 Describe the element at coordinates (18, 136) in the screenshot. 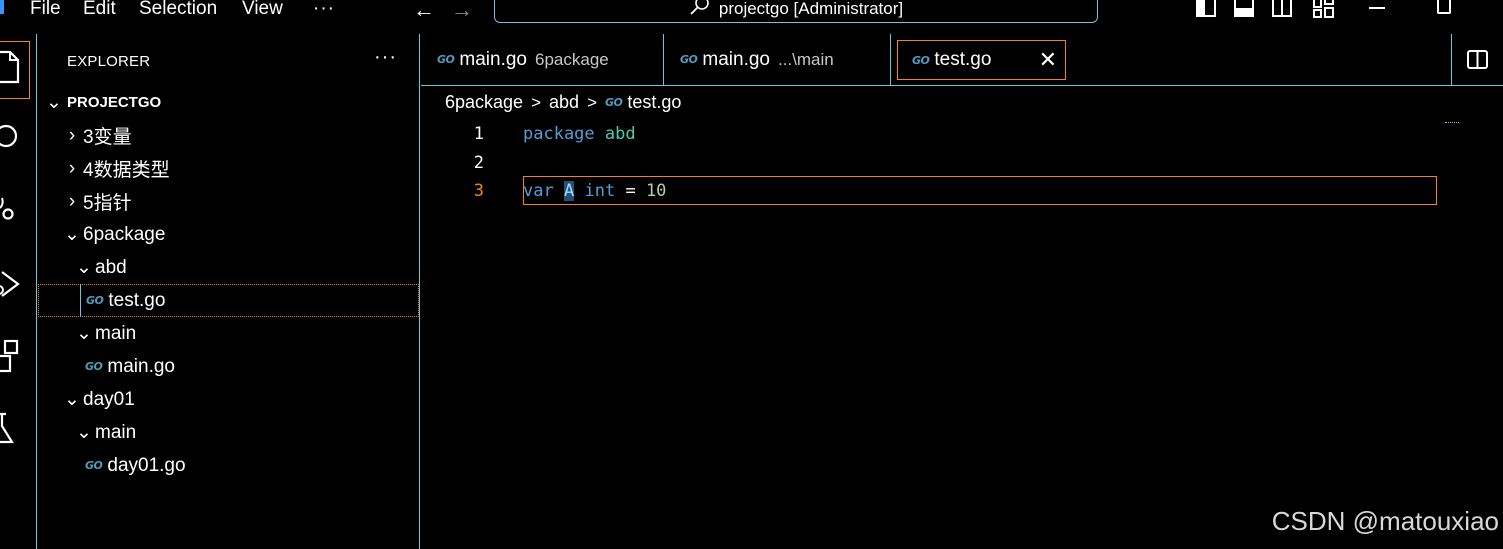

I see `search-view-icon` at that location.